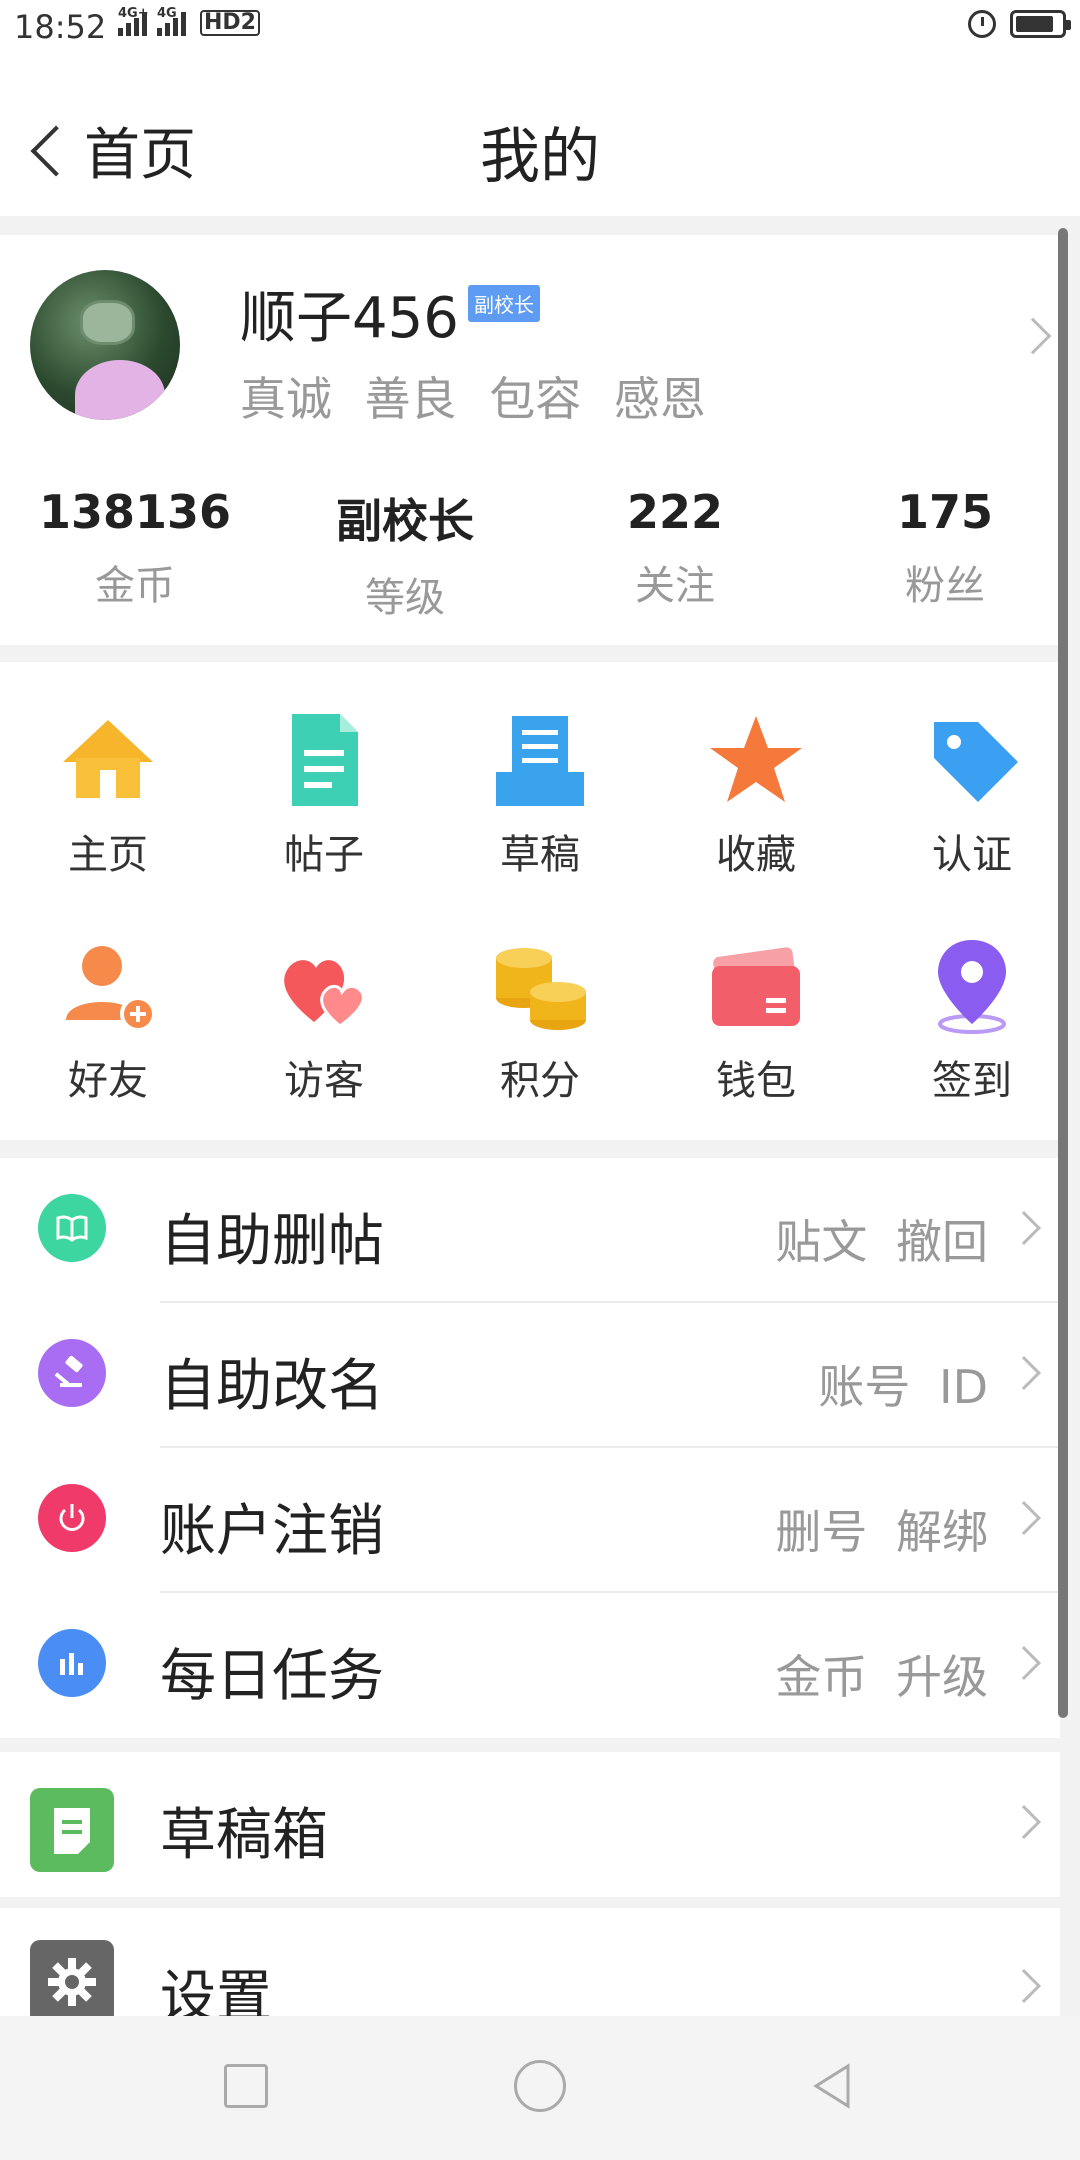 This screenshot has height=2160, width=1080. What do you see at coordinates (72, 1830) in the screenshot?
I see `note-icon` at bounding box center [72, 1830].